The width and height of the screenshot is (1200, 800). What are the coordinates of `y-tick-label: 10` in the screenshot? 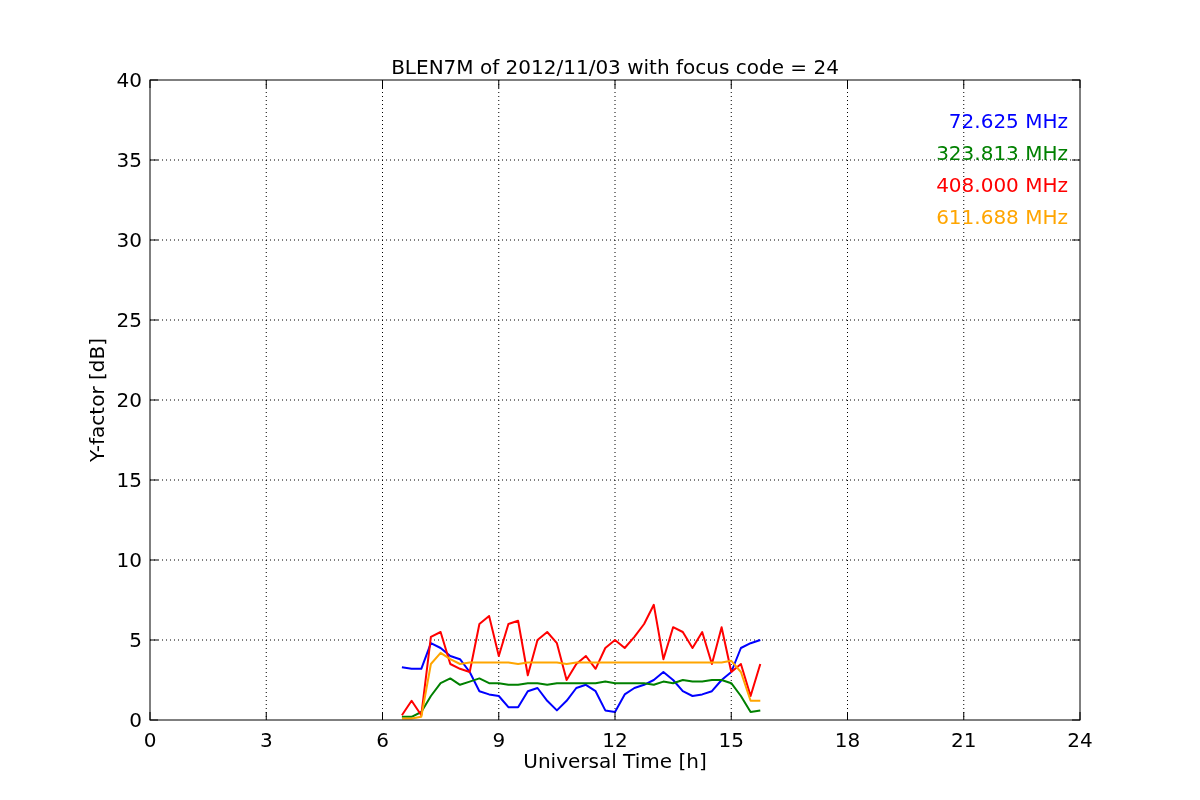 It's located at (129, 560).